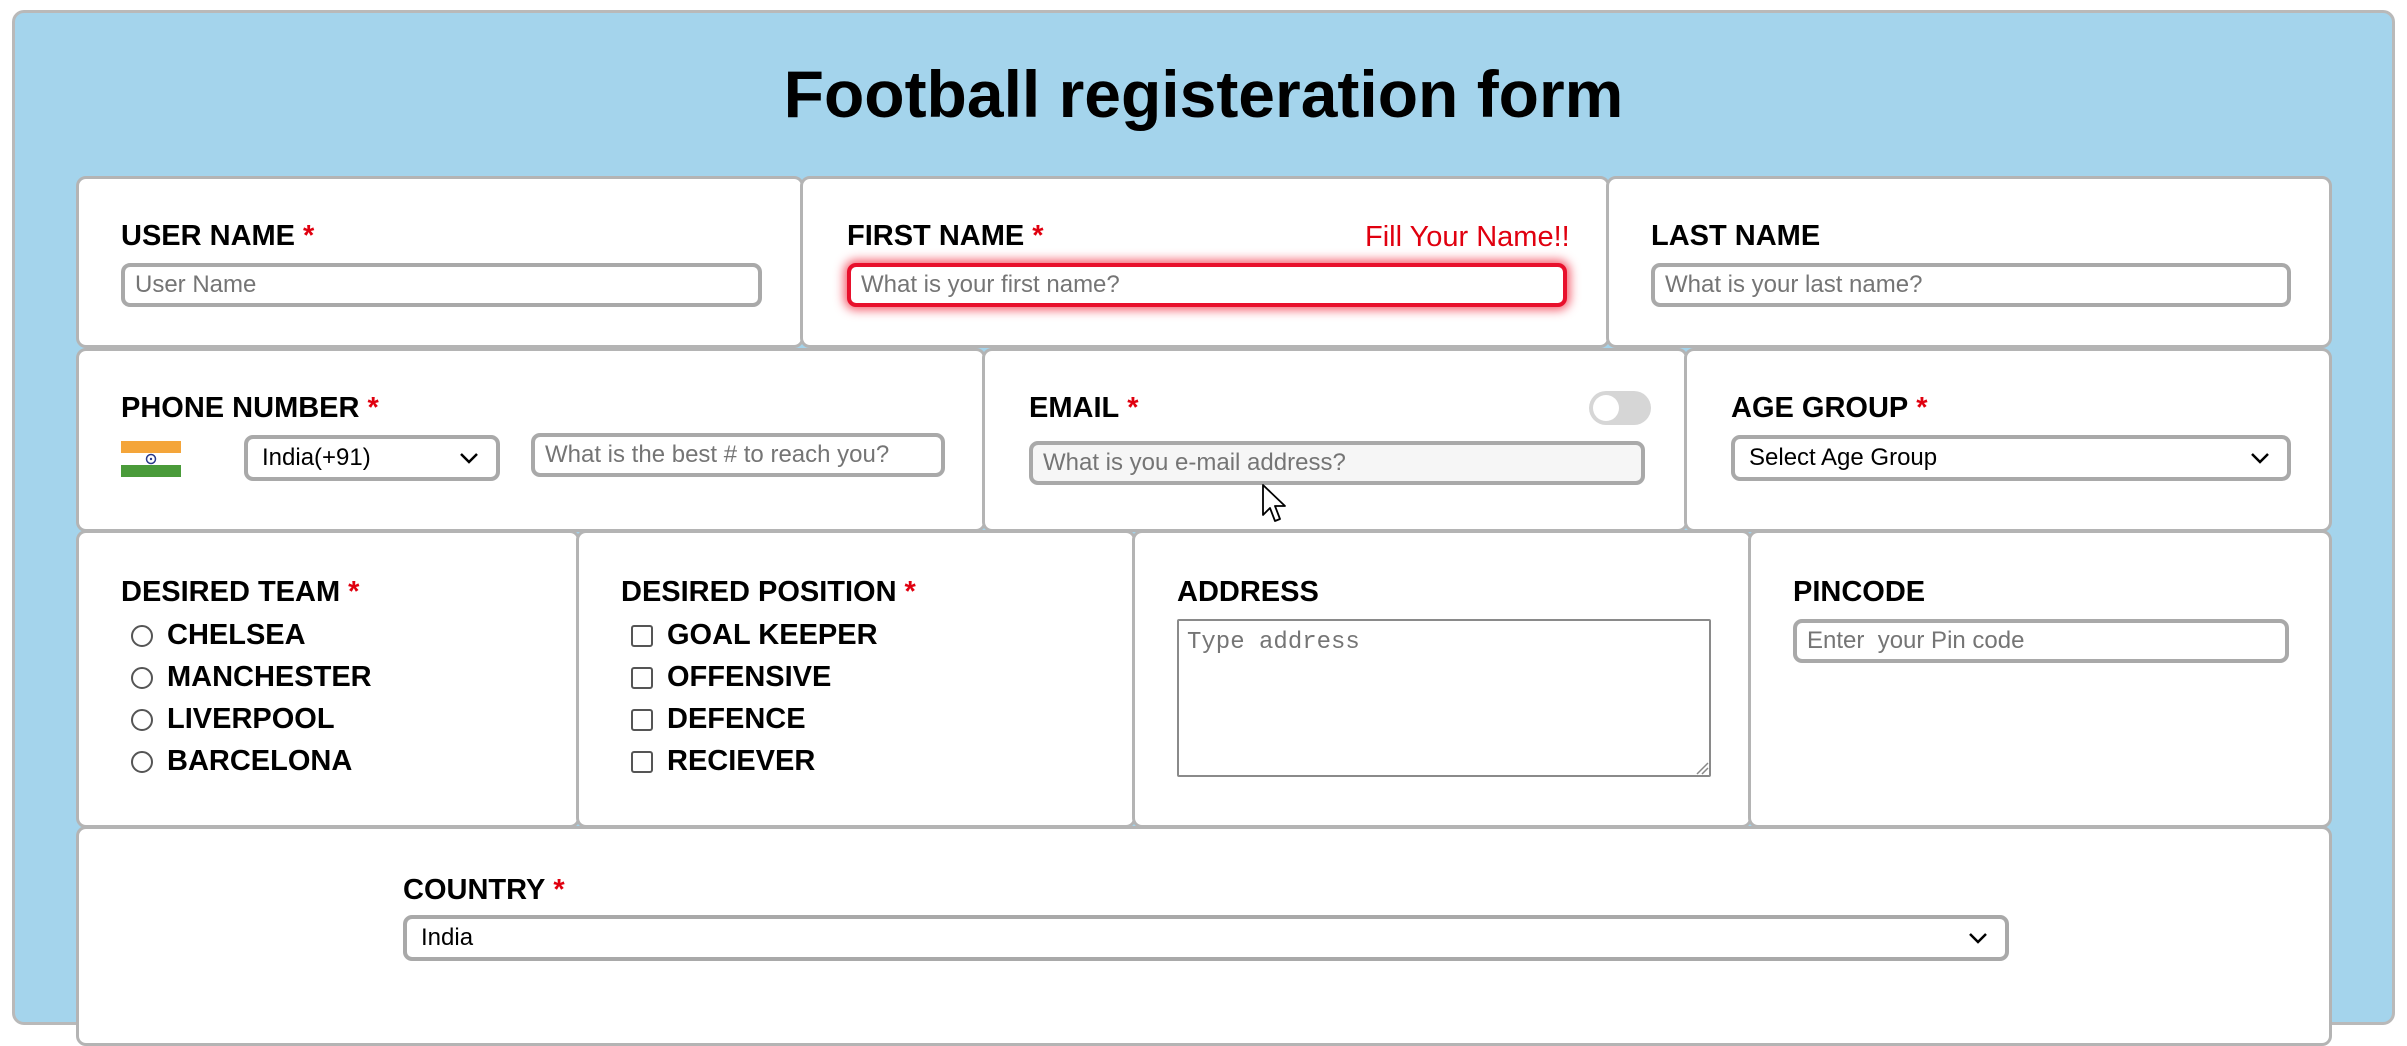  I want to click on username-label: USER NAME *, so click(218, 236).